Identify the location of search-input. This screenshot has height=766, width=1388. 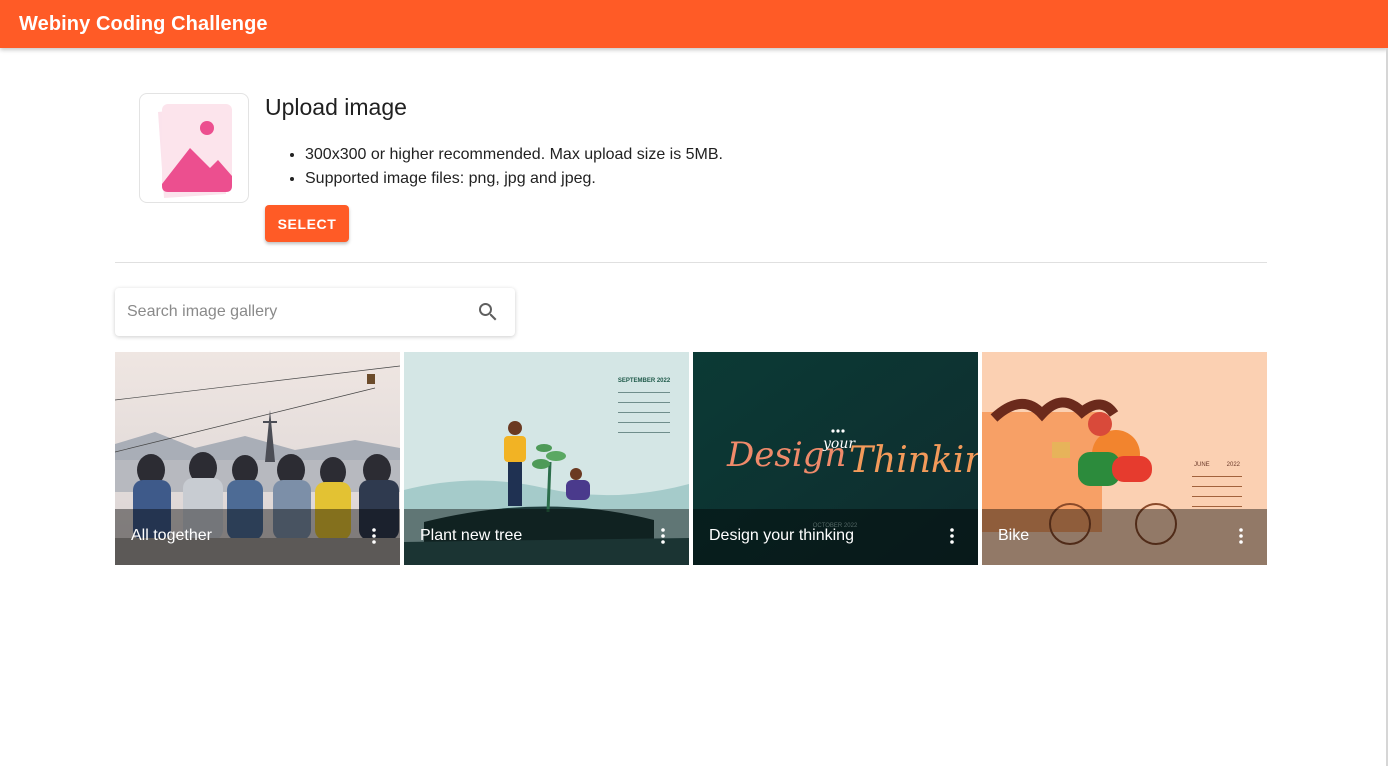
(297, 312).